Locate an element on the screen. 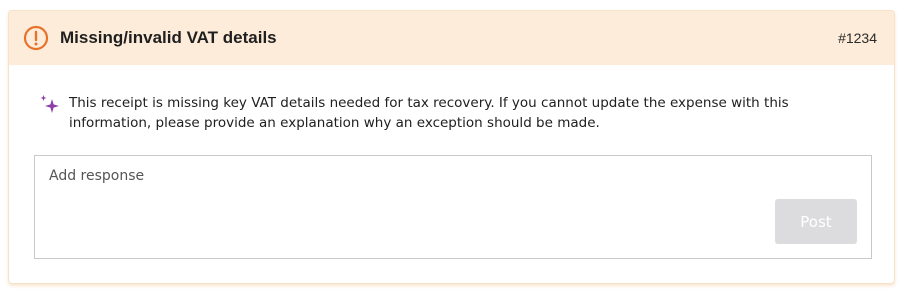 The image size is (904, 293). sparkle-icon is located at coordinates (50, 104).